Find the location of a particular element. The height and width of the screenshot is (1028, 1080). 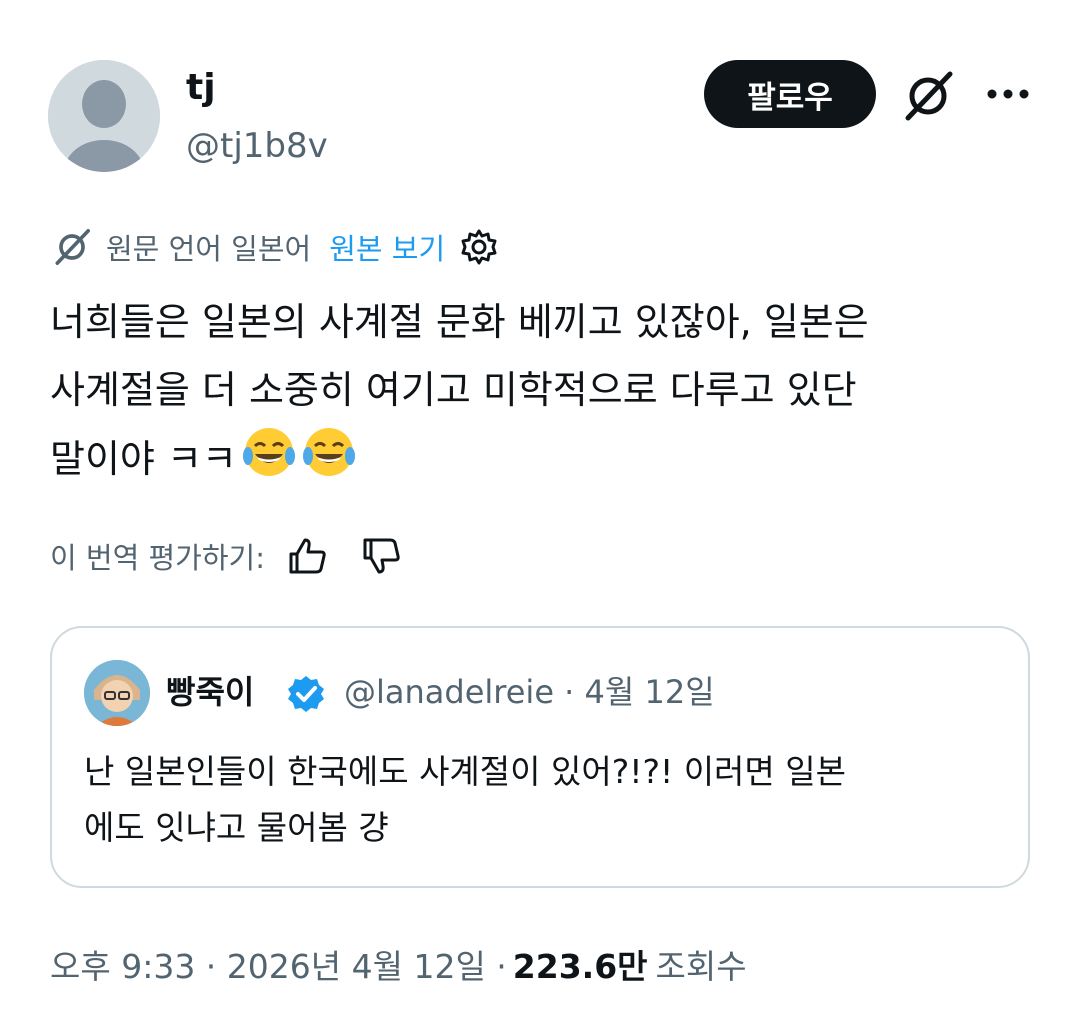

more-options-icon is located at coordinates (1008, 94).